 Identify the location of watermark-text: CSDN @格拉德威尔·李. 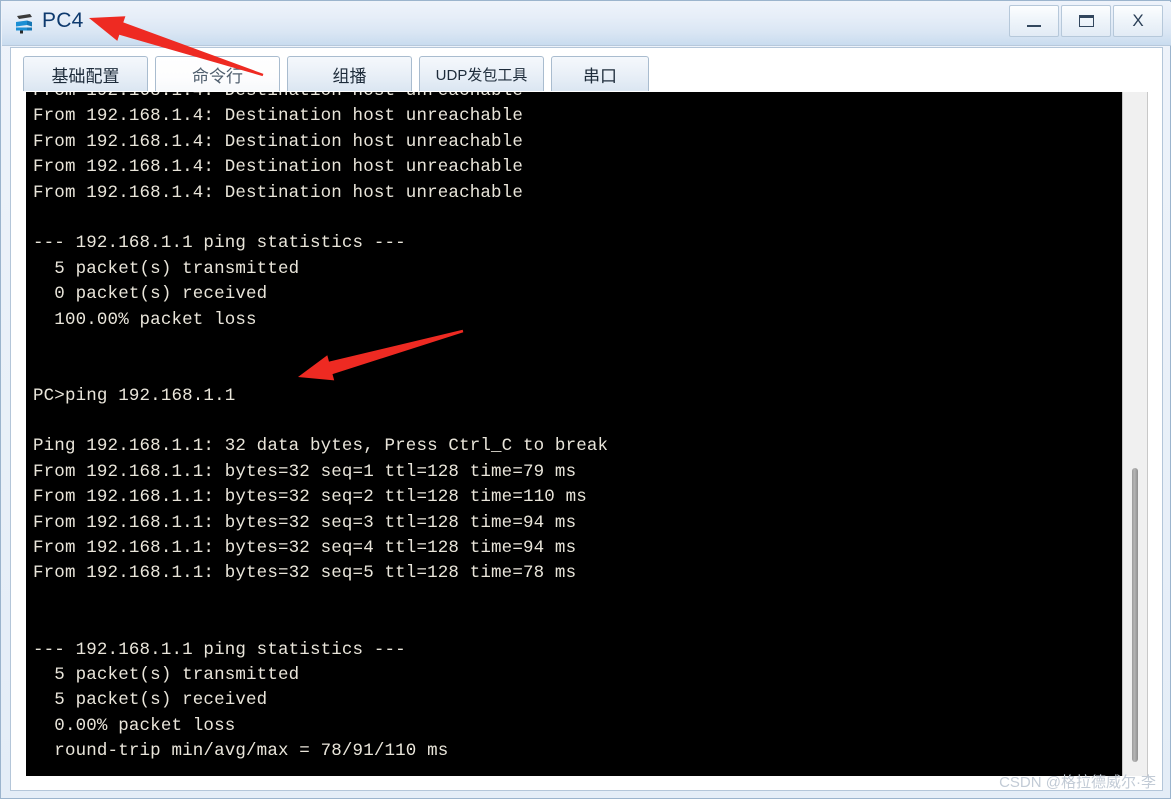
(1077, 782).